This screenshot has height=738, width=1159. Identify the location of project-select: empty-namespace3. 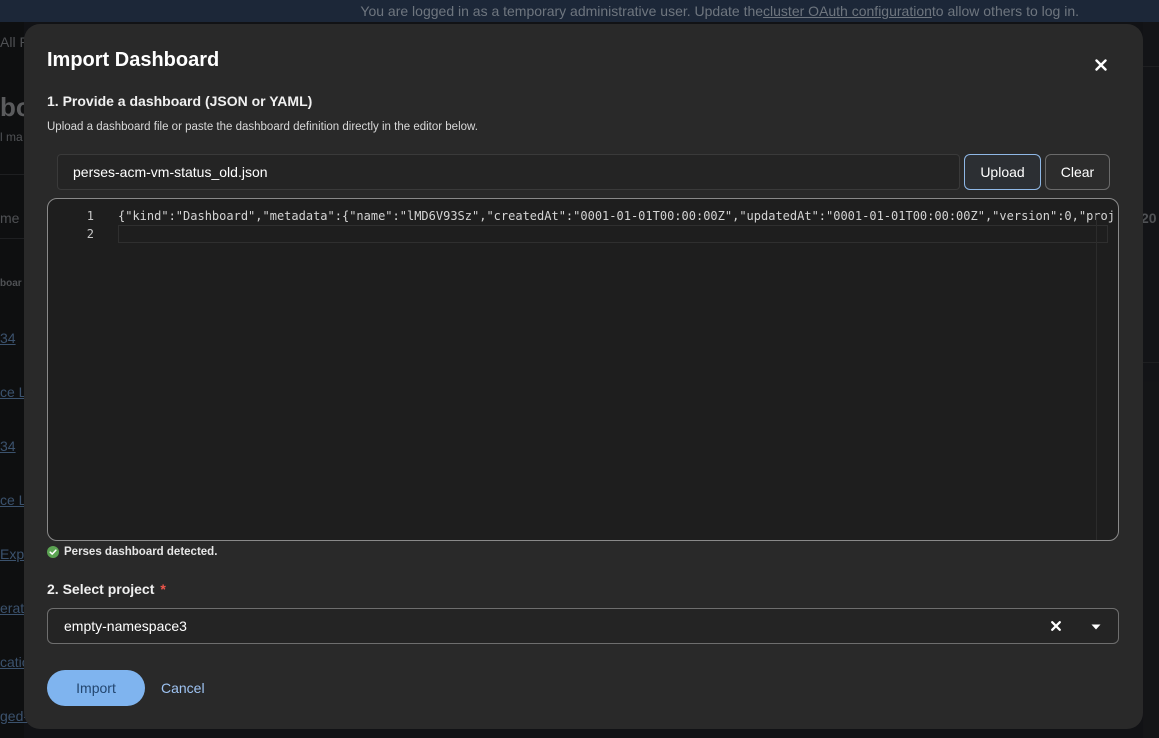
(583, 626).